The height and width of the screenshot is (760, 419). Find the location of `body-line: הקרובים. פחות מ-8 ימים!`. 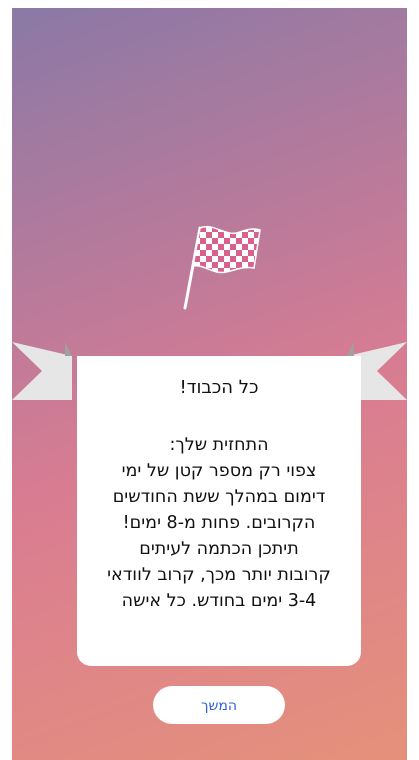

body-line: הקרובים. פחות מ-8 ימים! is located at coordinates (219, 523).